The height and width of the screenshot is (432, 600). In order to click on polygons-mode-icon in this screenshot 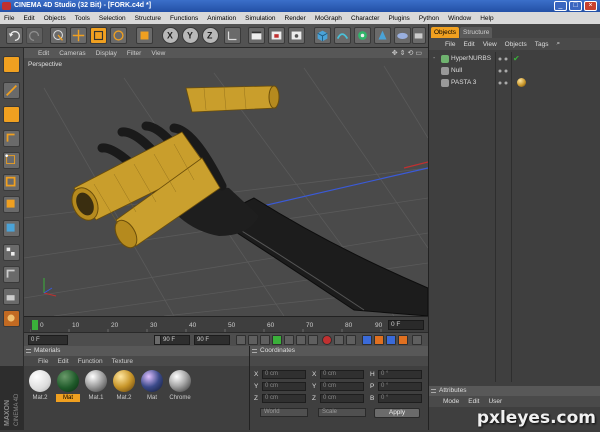, I will do `click(11, 204)`.